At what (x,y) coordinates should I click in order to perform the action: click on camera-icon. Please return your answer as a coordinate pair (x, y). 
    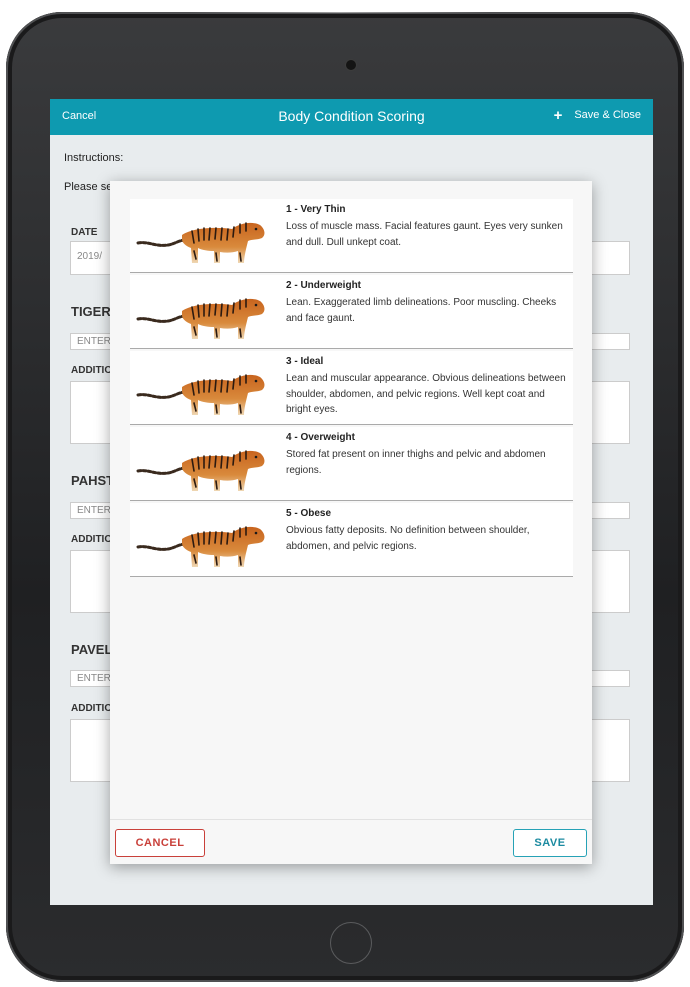
    Looking at the image, I should click on (351, 65).